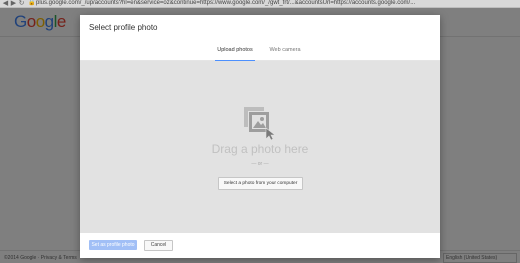  What do you see at coordinates (260, 164) in the screenshot?
I see `or-separator: — or —` at bounding box center [260, 164].